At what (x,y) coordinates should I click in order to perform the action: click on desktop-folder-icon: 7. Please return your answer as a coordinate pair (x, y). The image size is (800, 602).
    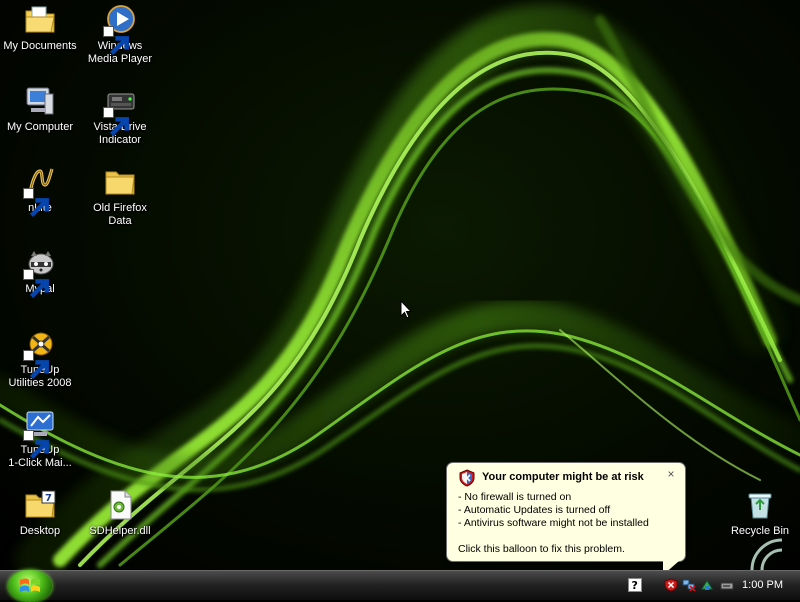
    Looking at the image, I should click on (40, 505).